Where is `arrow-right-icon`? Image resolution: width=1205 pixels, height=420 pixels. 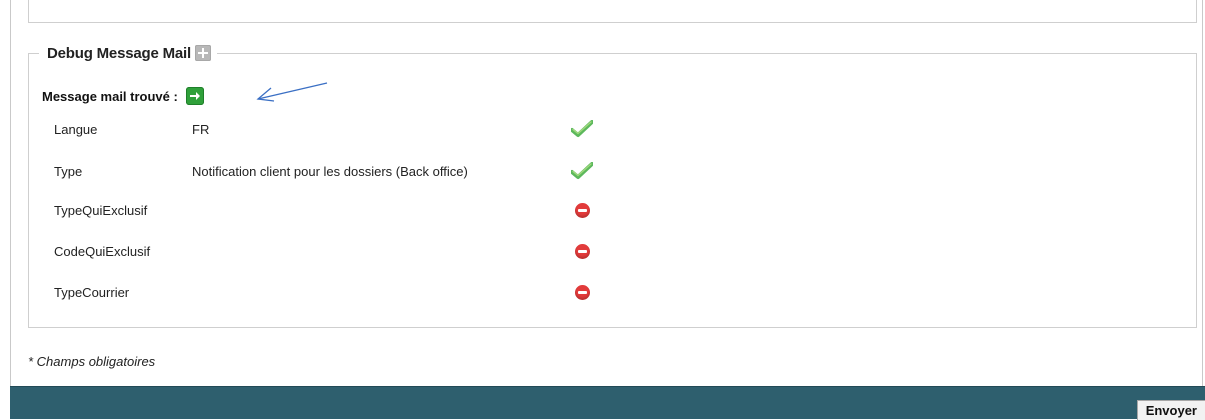 arrow-right-icon is located at coordinates (194, 96).